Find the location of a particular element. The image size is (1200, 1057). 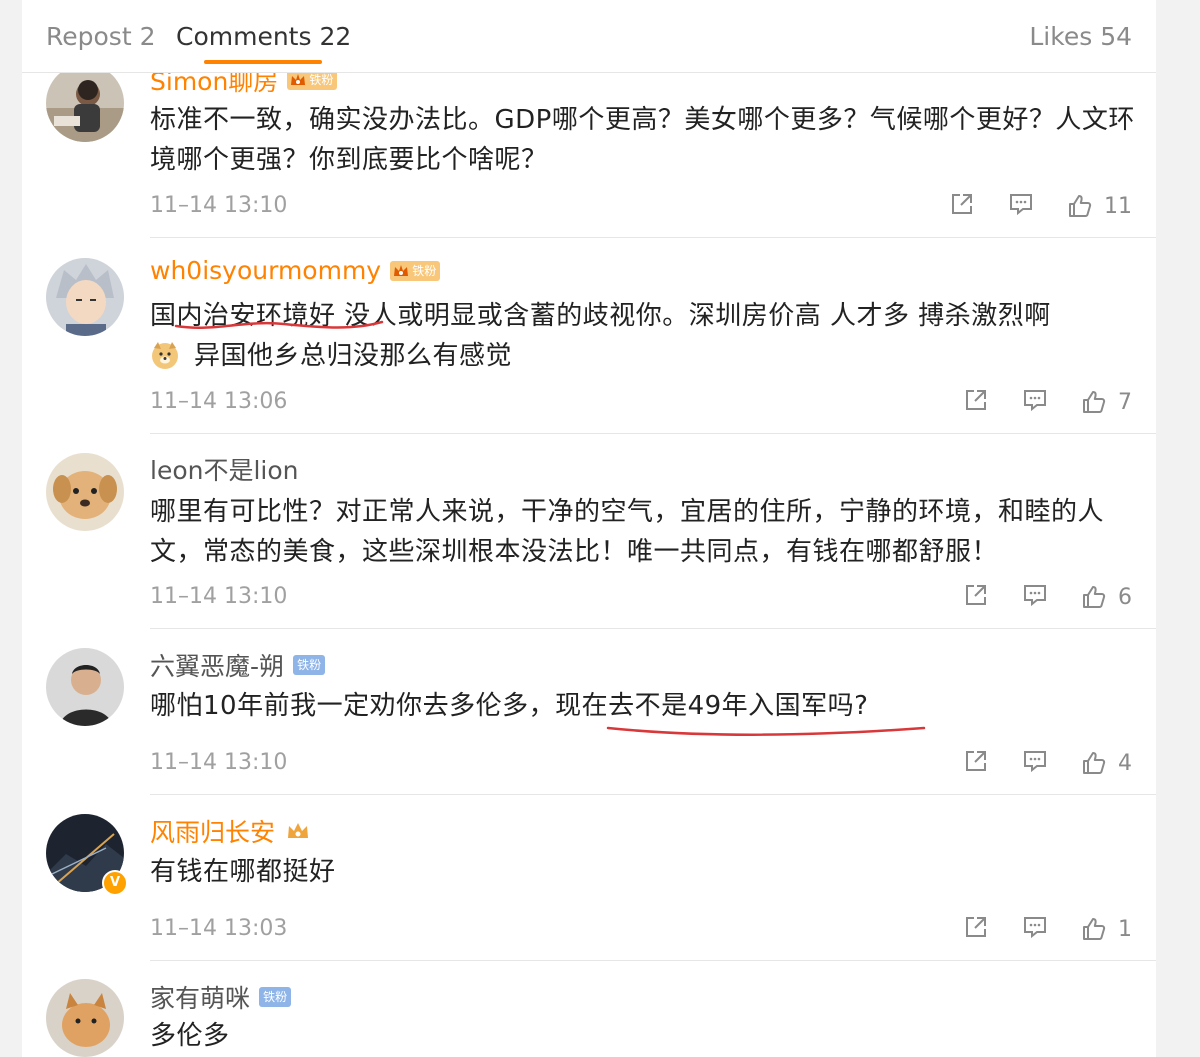

like-button: 6 is located at coordinates (1106, 597).